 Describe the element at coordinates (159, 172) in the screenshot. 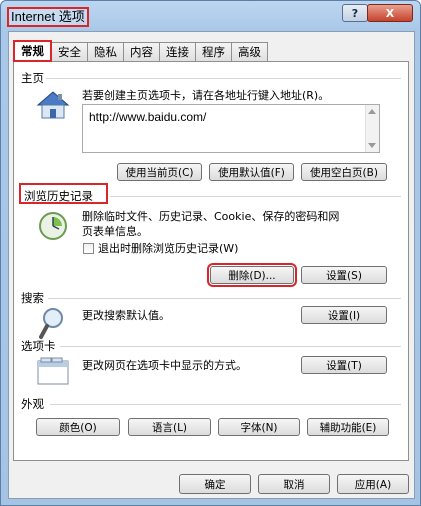

I see `use-current-button: 使用当前页(C)` at that location.